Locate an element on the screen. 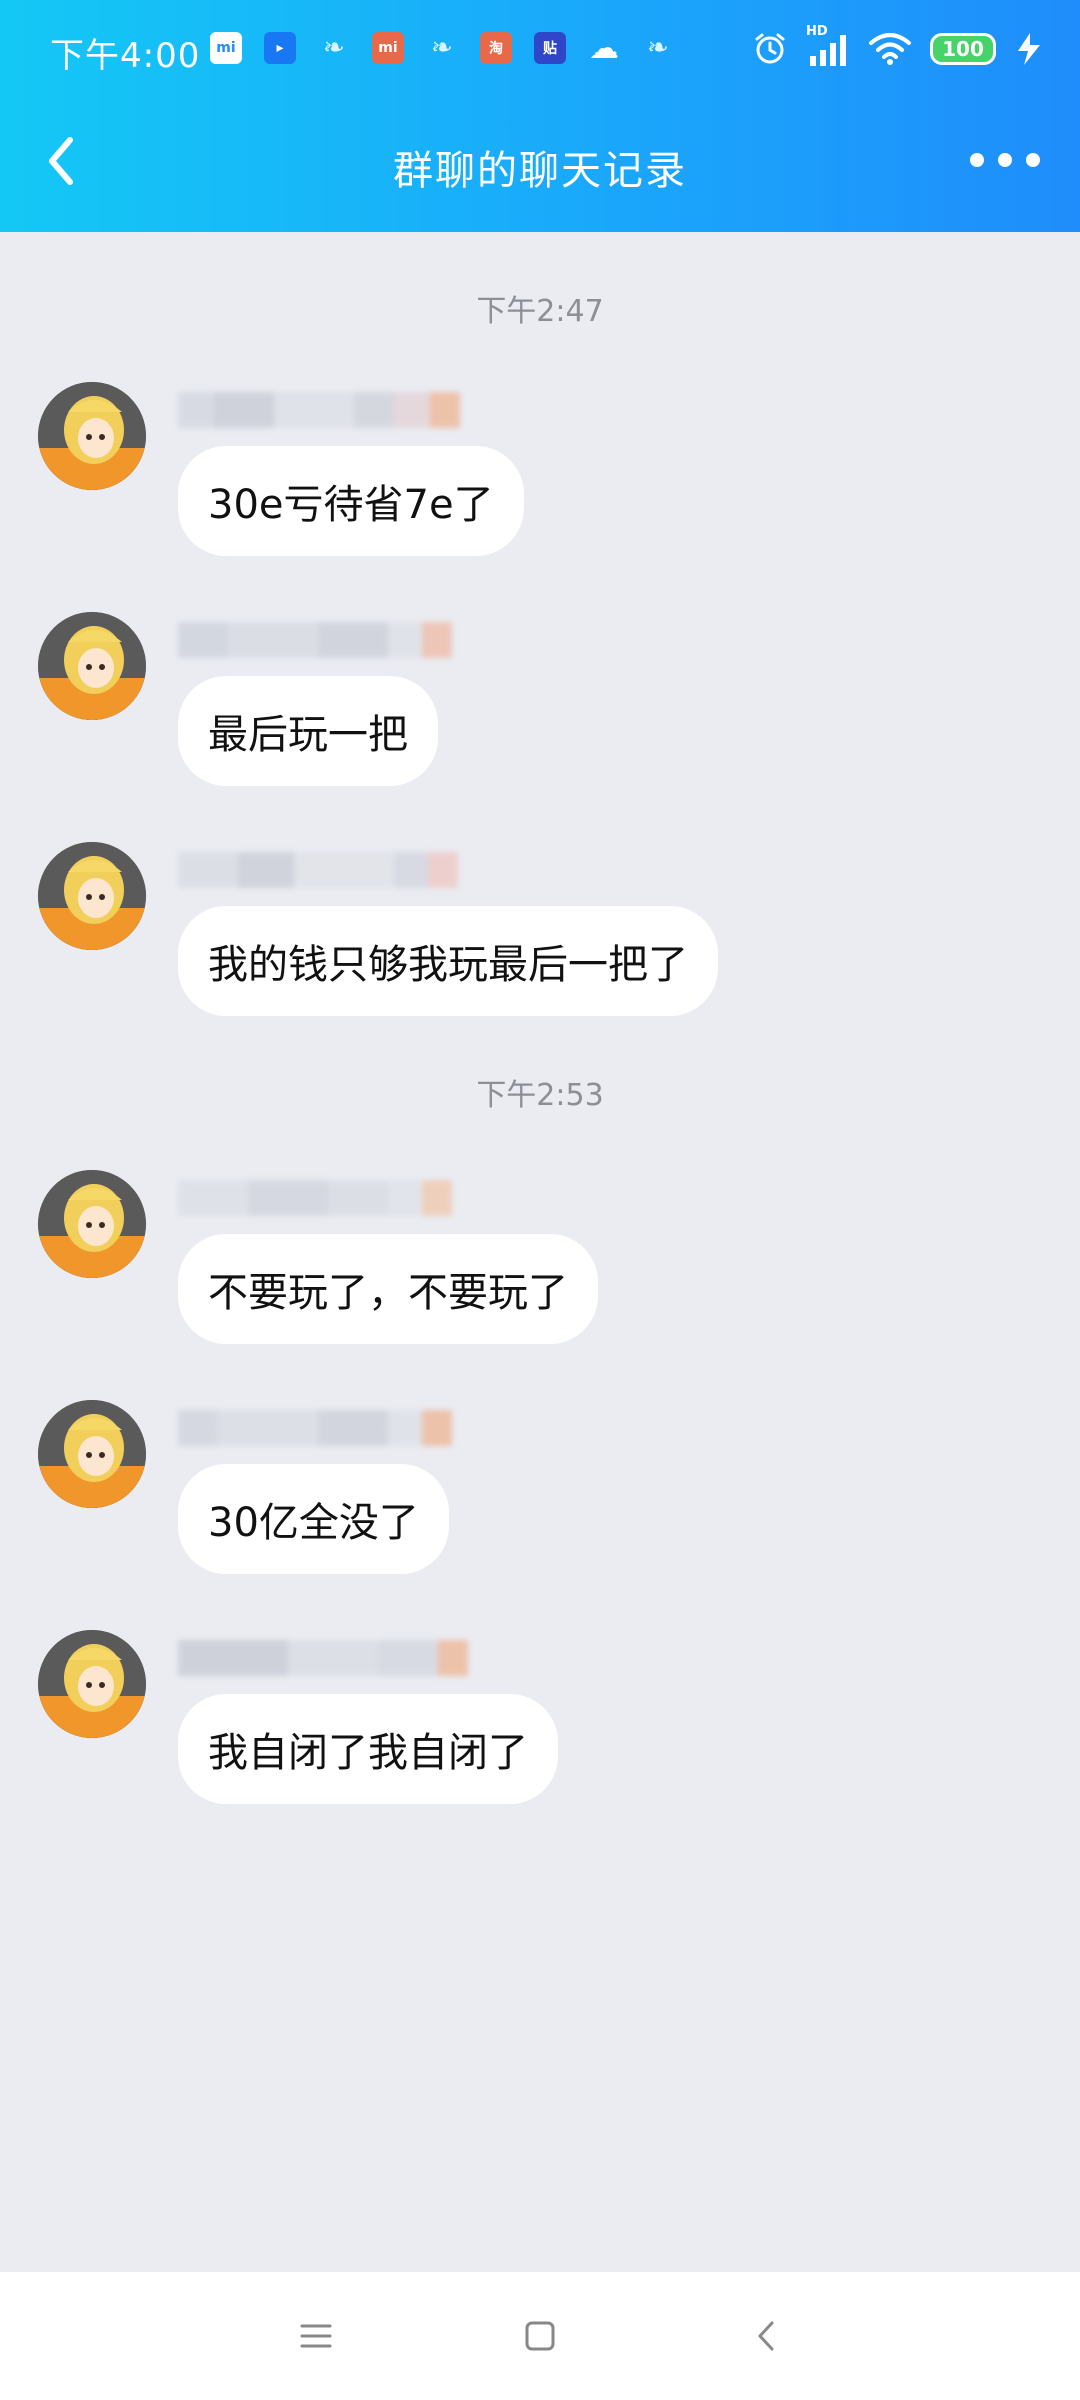 The image size is (1080, 2400). chat-message: 我的钱只够我玩最后一把了 is located at coordinates (540, 932).